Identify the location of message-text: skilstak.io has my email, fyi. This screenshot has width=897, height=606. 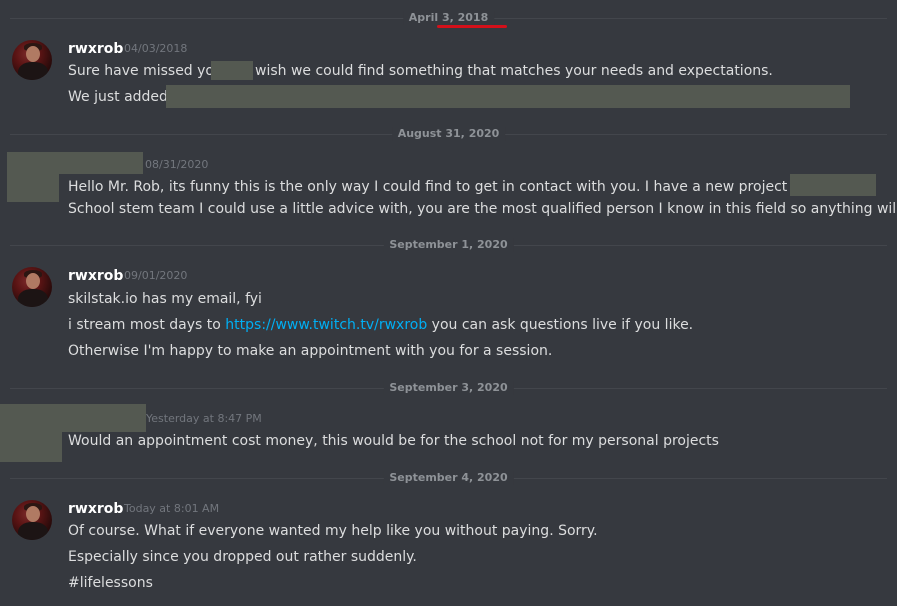
(165, 299).